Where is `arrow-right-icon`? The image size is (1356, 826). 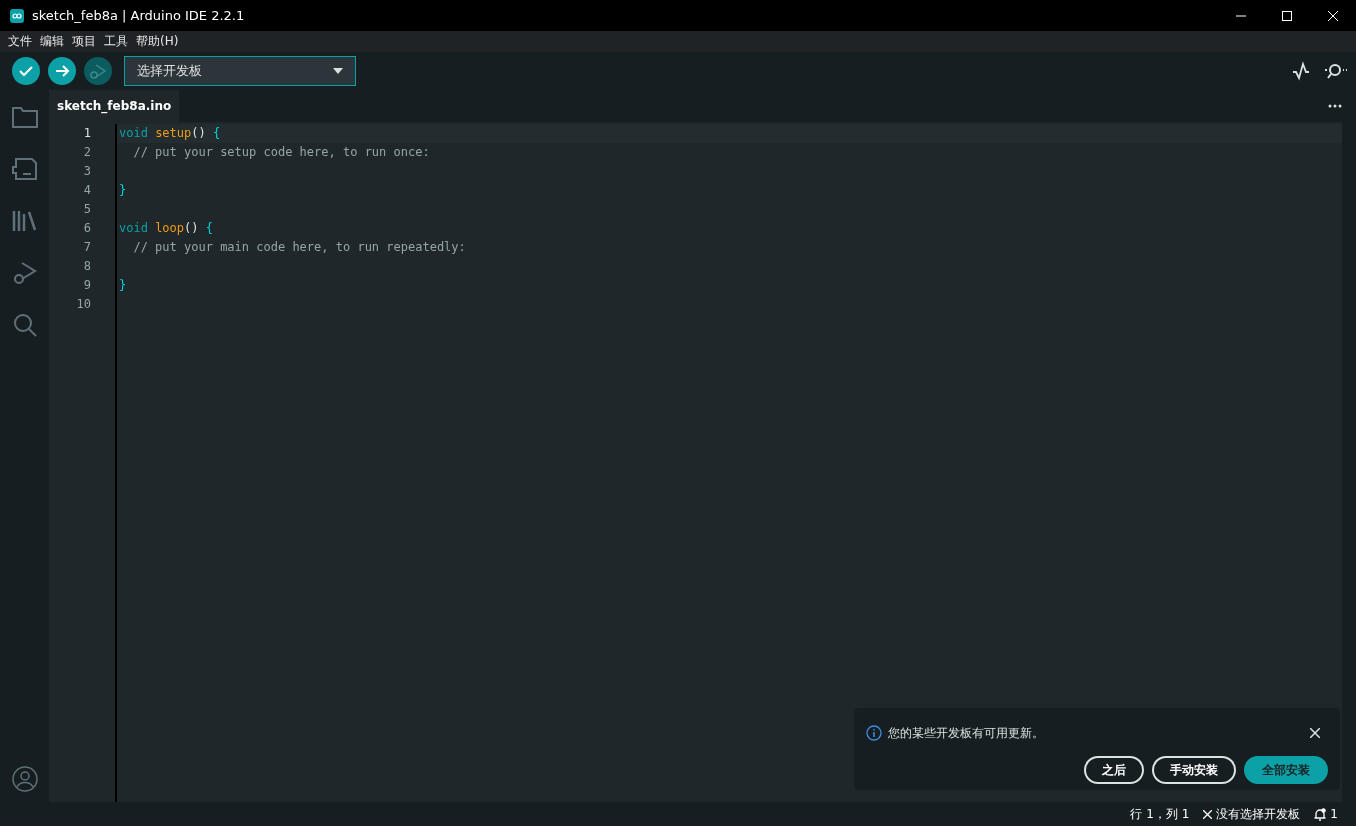 arrow-right-icon is located at coordinates (62, 71).